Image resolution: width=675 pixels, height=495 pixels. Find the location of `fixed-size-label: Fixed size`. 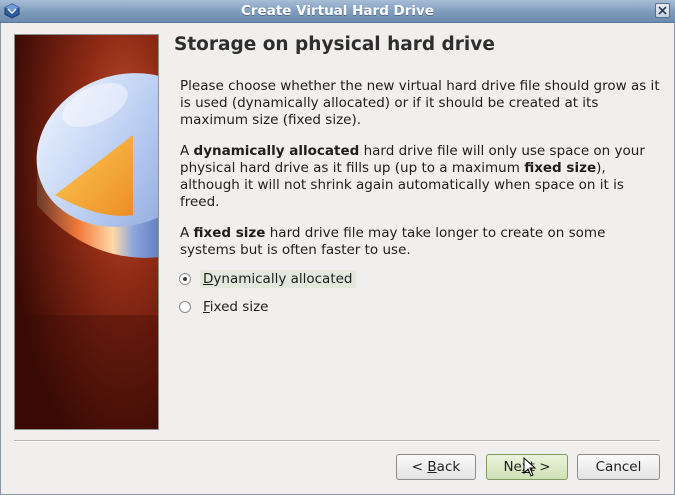

fixed-size-label: Fixed size is located at coordinates (235, 307).